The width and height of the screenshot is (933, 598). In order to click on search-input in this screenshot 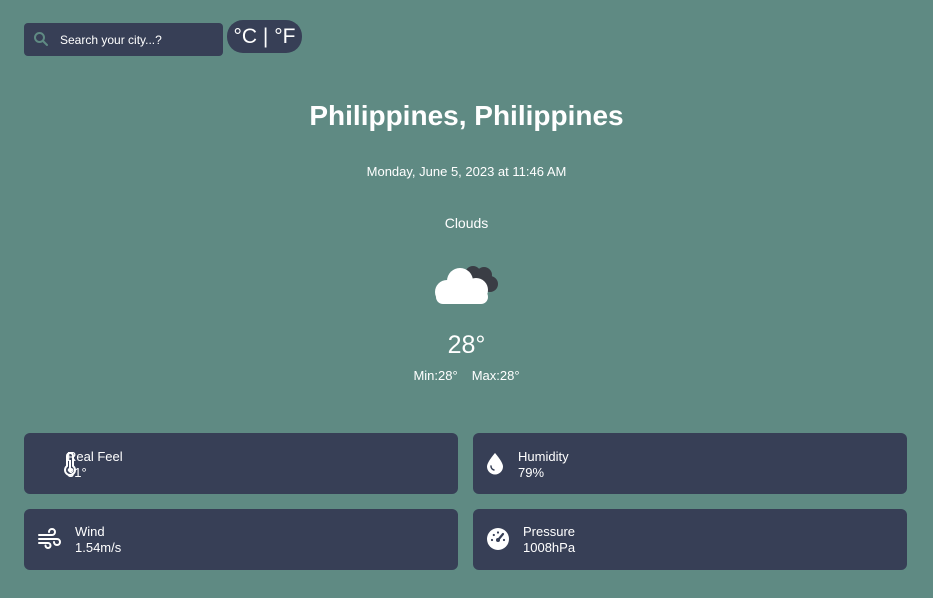, I will do `click(140, 39)`.